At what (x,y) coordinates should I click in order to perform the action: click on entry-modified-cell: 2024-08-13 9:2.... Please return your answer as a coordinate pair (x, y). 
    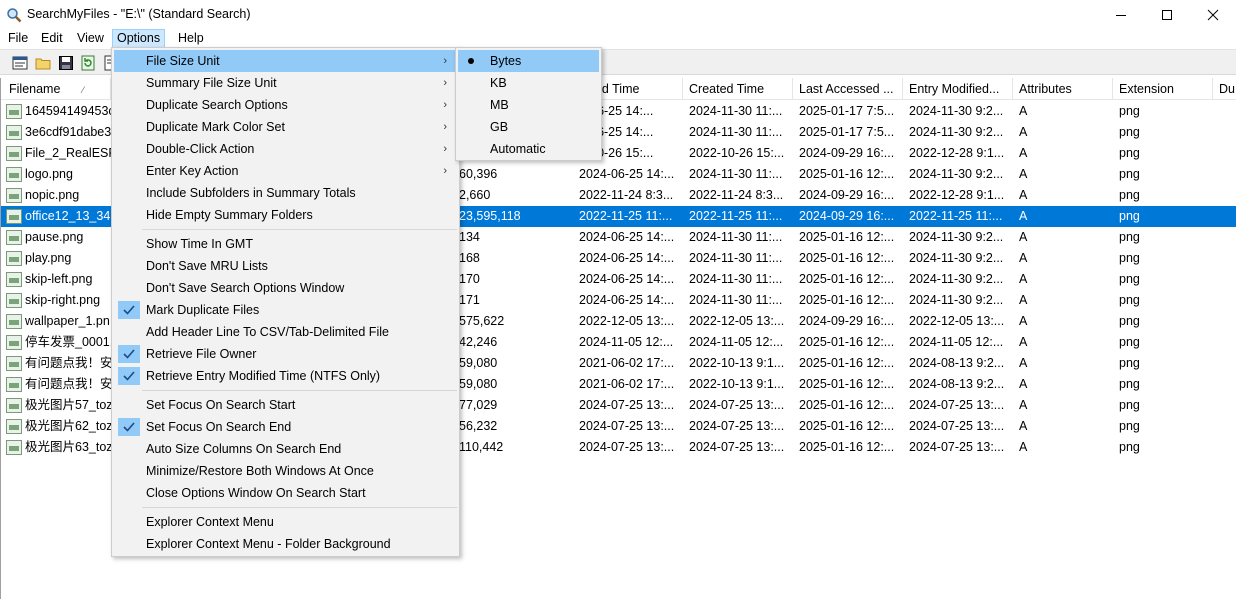
    Looking at the image, I should click on (957, 384).